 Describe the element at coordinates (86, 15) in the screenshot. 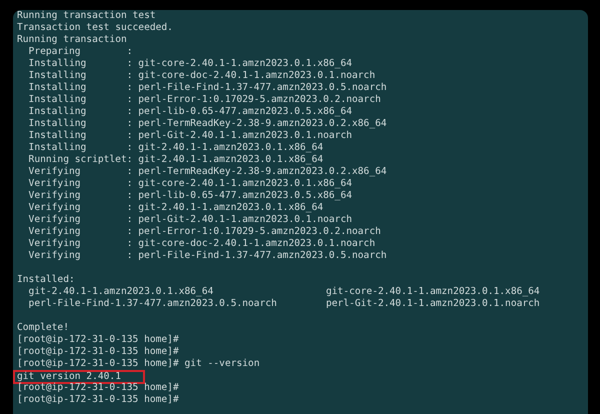

I see `output-line: Running transaction test` at that location.